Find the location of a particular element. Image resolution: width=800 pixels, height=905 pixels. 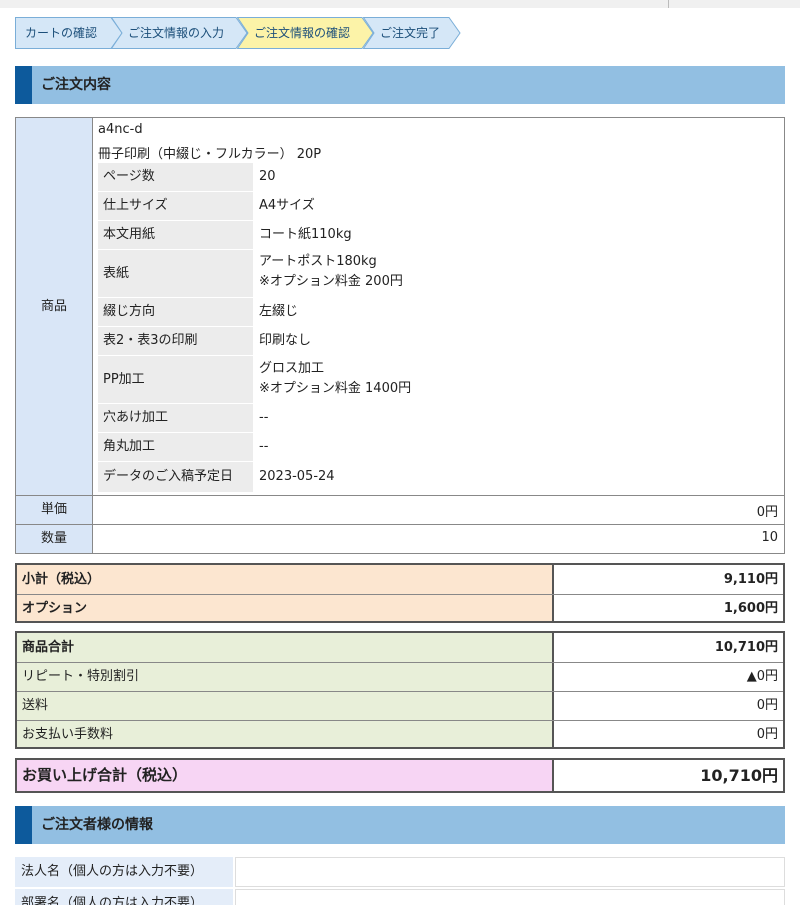

discount-row: リピート・特別割引 ▲0円 is located at coordinates (400, 676).